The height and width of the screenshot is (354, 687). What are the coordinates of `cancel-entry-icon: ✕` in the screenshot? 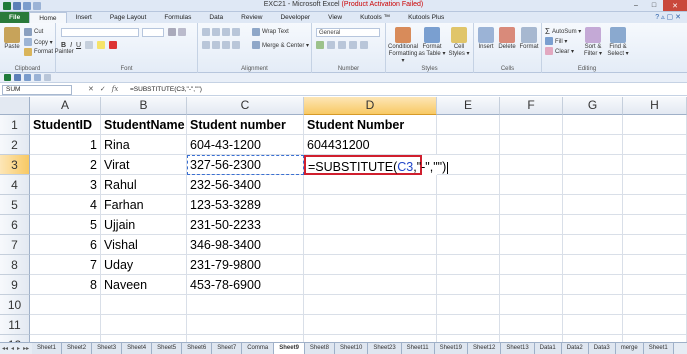 It's located at (91, 89).